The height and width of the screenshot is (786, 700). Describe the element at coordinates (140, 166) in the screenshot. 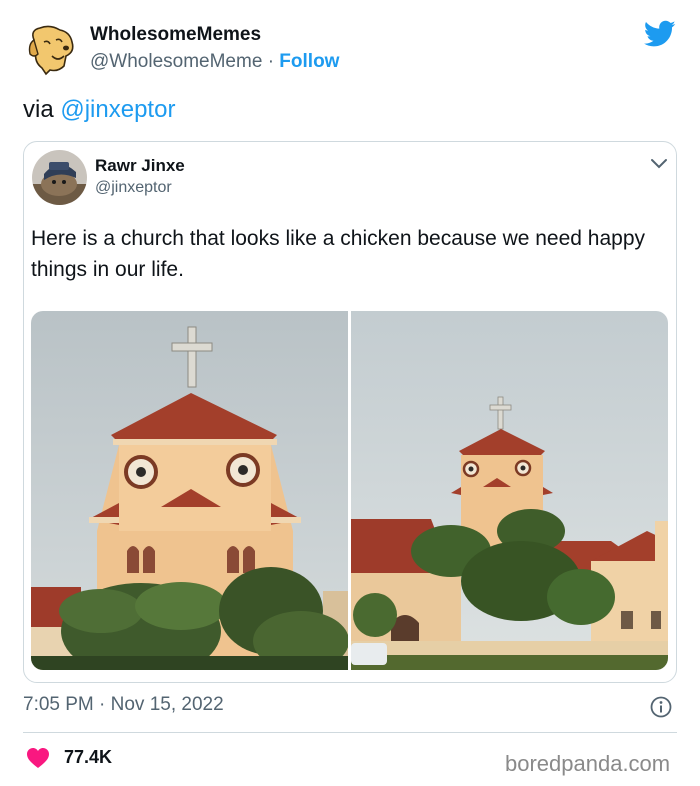

I see `quoted-author-name: Rawr Jinxe` at that location.